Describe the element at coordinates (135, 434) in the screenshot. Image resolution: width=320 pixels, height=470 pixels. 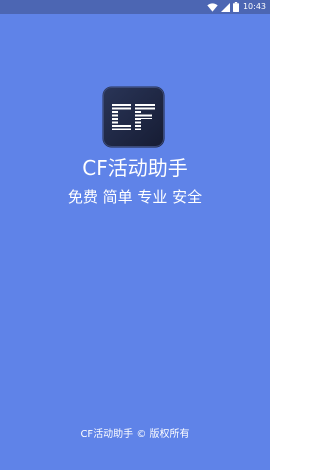
I see `copyright-text: CF活动助手 © 版权所有` at that location.